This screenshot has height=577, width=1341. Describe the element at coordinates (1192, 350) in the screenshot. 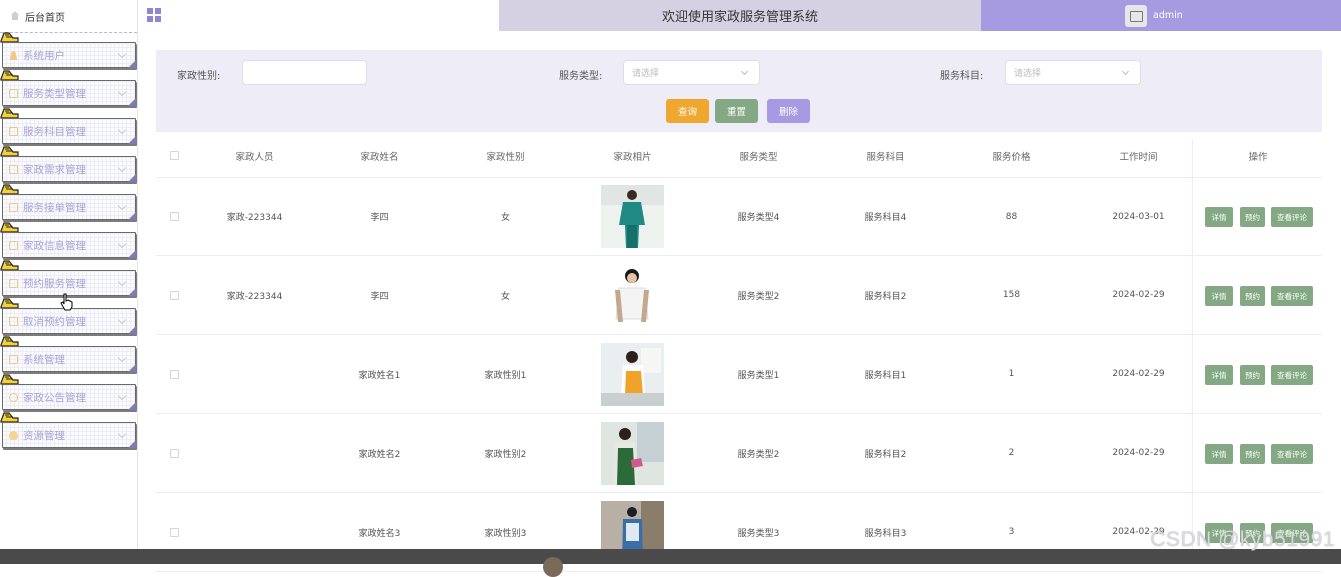

I see `ops-column-divider` at that location.